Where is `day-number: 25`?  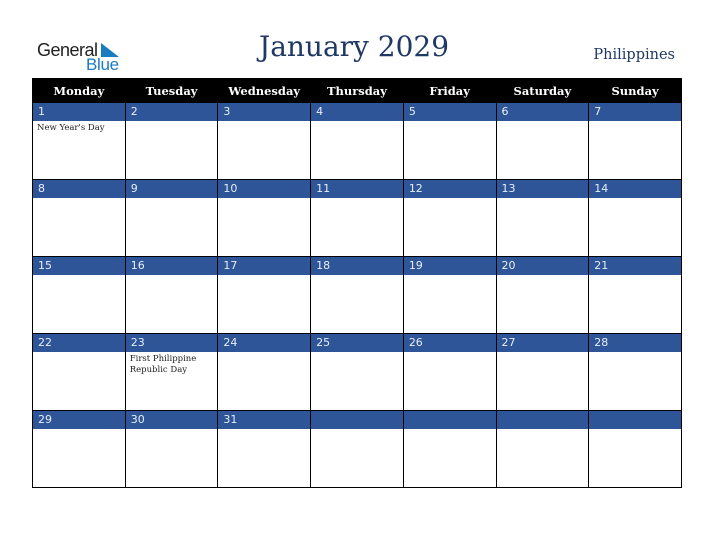
day-number: 25 is located at coordinates (357, 343).